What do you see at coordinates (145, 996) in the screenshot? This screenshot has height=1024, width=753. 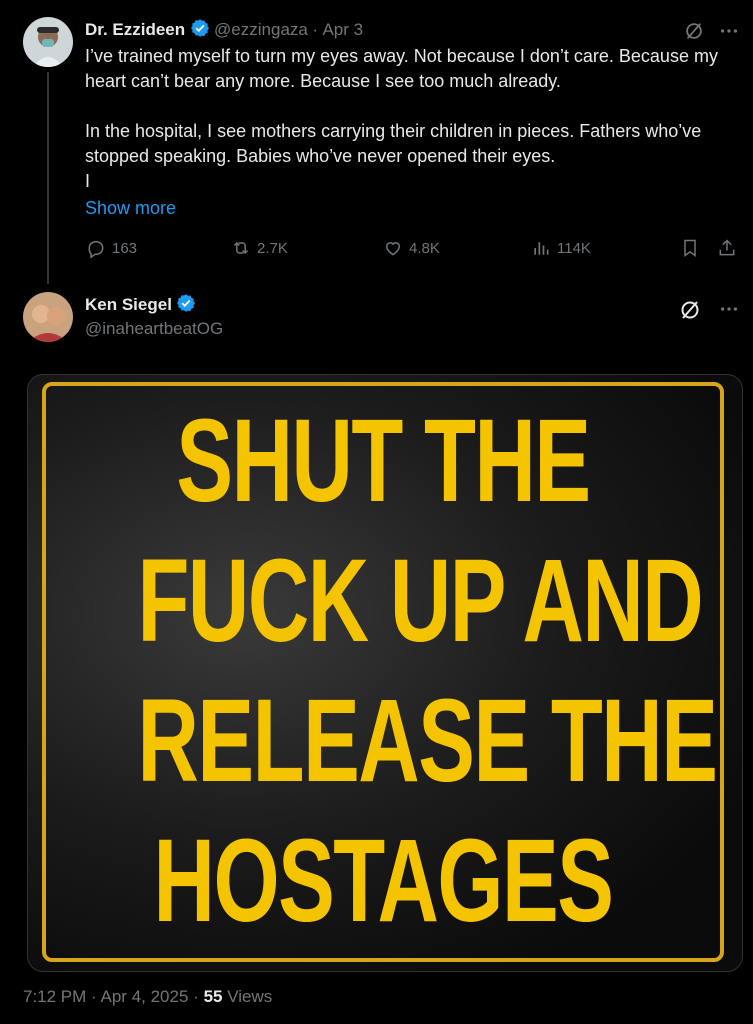 I see `post-date: Apr 4, 2025` at bounding box center [145, 996].